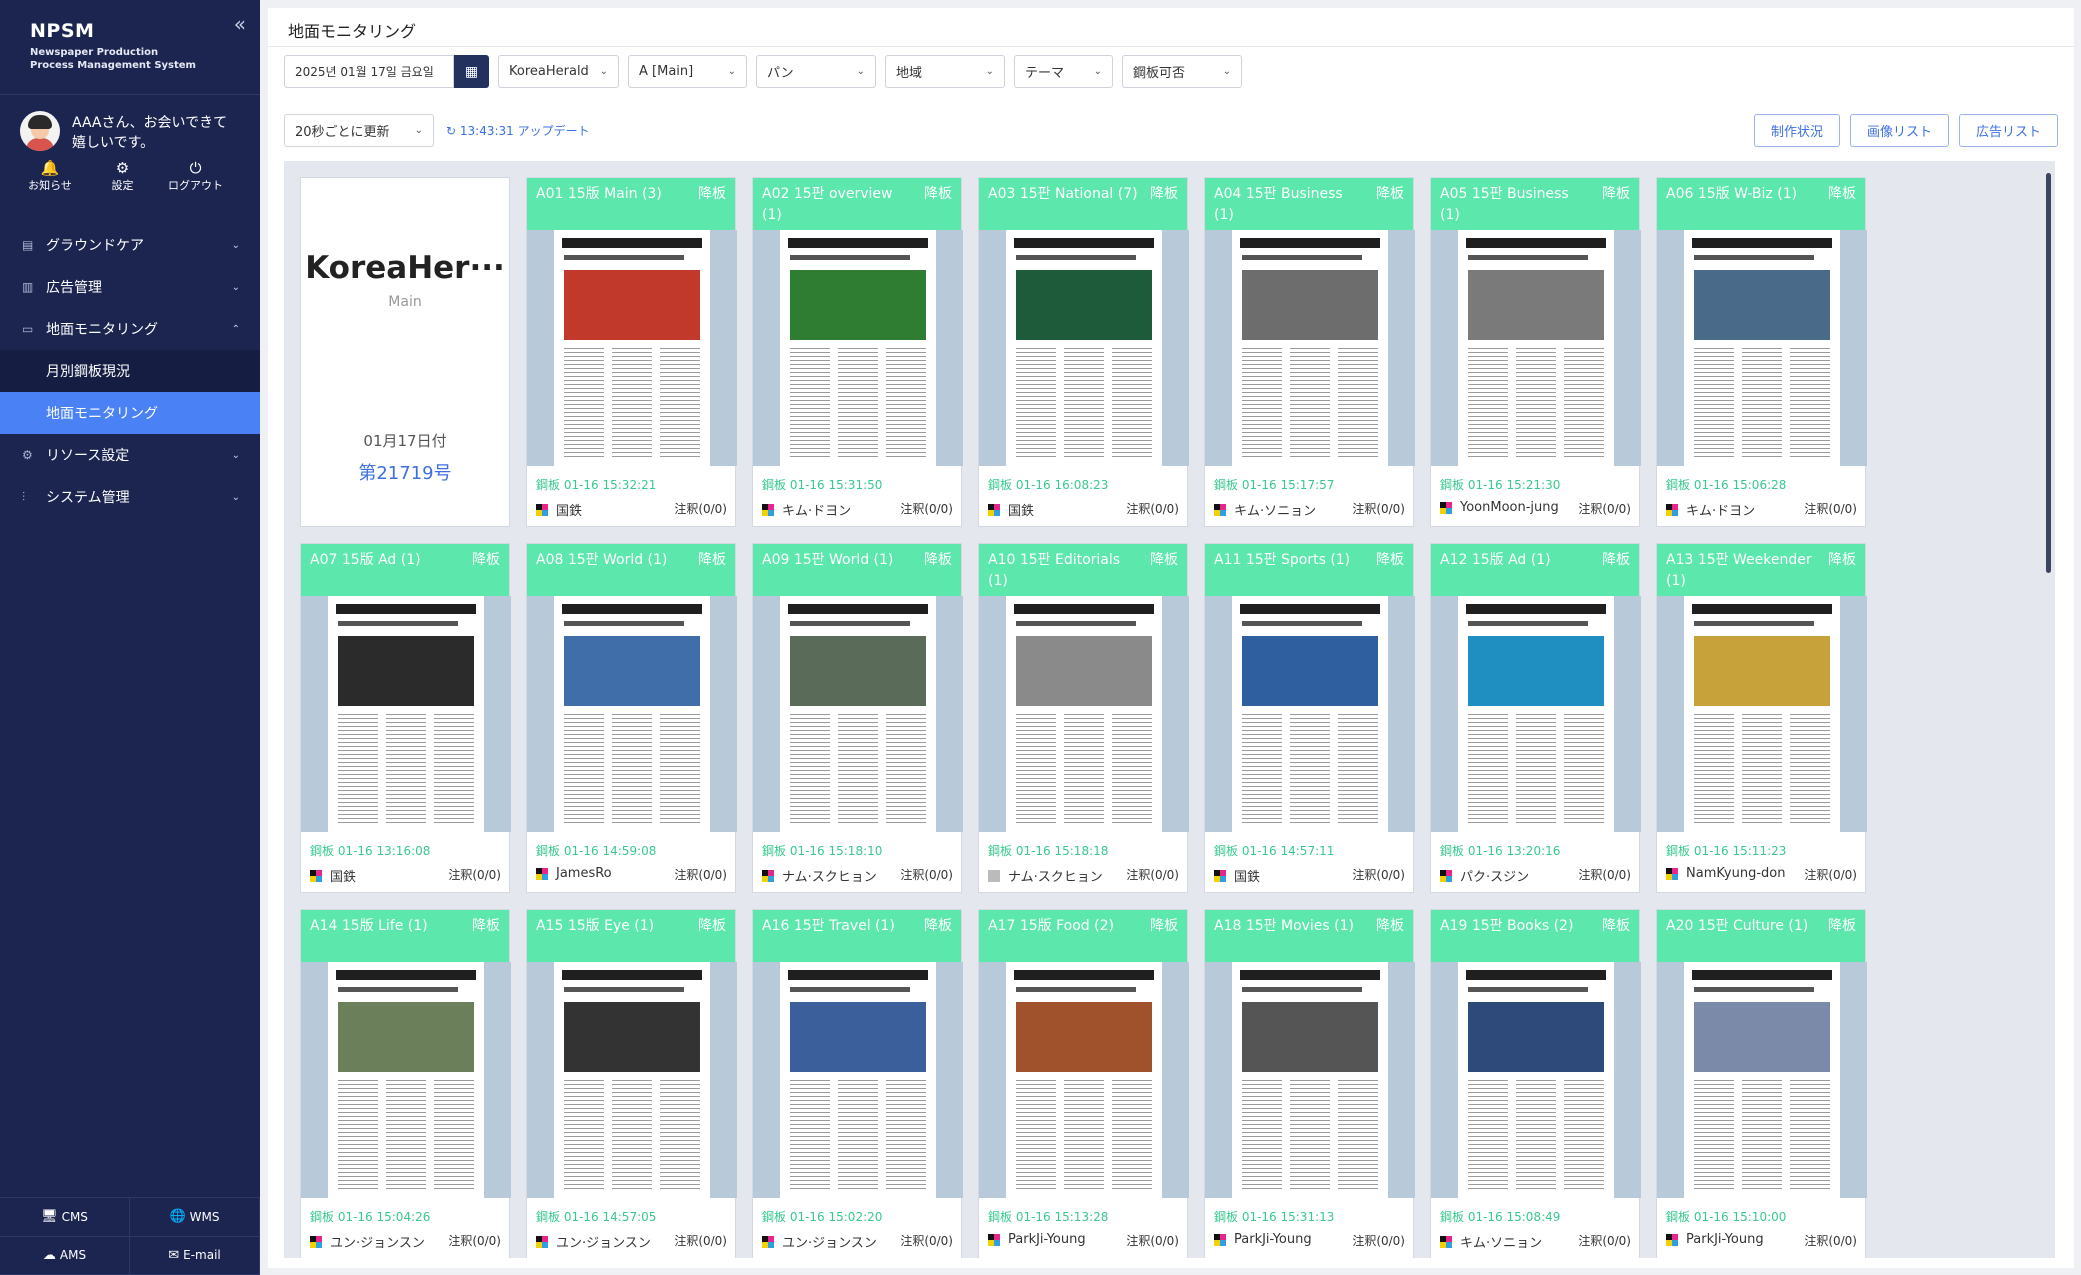 The image size is (2081, 1275). I want to click on cms-link: 🖥 CMS, so click(65, 1217).